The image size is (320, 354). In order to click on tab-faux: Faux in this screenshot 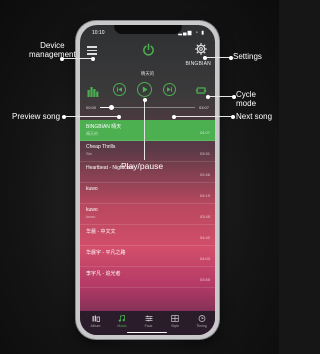, I will do `click(148, 321)`.